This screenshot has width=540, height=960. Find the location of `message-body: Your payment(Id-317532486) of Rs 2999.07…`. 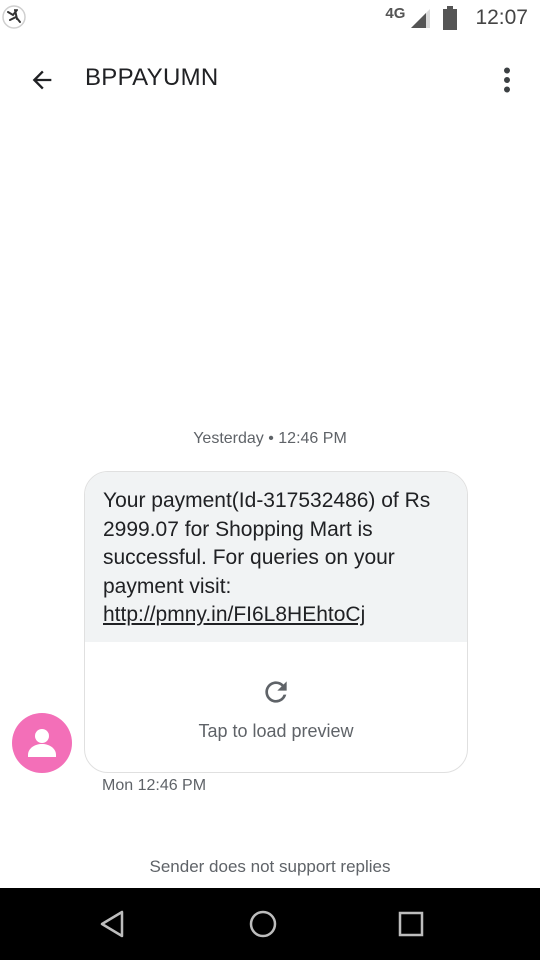

message-body: Your payment(Id-317532486) of Rs 2999.07… is located at coordinates (276, 557).